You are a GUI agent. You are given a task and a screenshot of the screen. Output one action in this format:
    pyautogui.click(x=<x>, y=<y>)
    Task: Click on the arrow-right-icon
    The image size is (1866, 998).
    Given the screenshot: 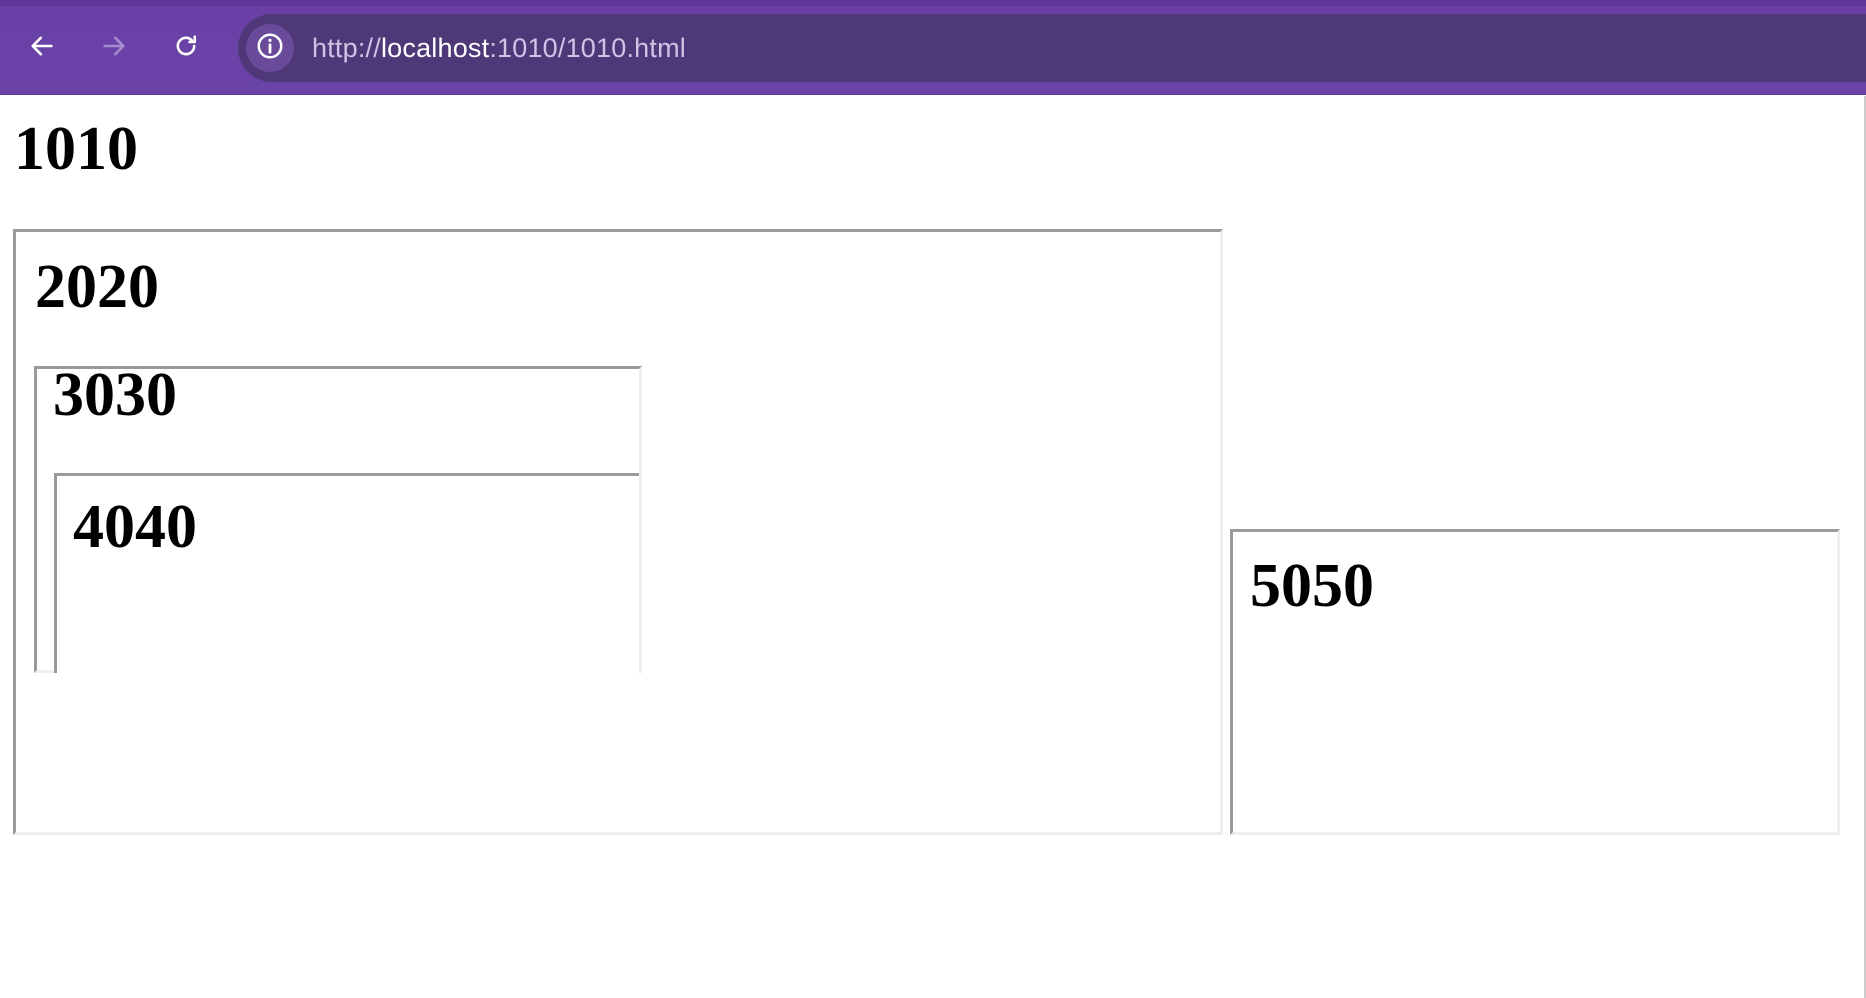 What is the action you would take?
    pyautogui.click(x=114, y=48)
    